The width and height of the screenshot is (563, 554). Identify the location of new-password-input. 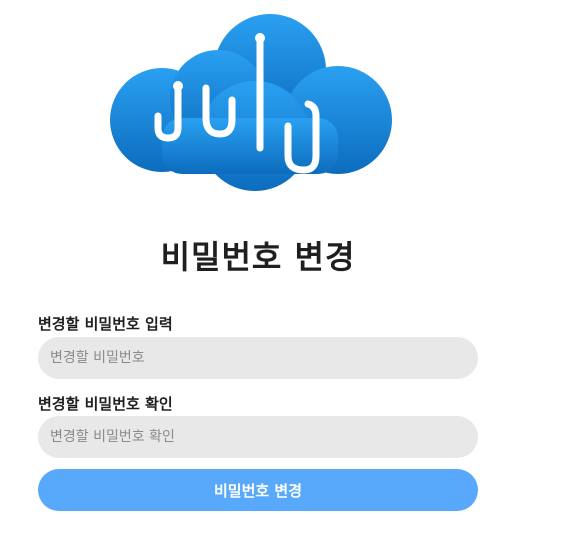
(258, 358).